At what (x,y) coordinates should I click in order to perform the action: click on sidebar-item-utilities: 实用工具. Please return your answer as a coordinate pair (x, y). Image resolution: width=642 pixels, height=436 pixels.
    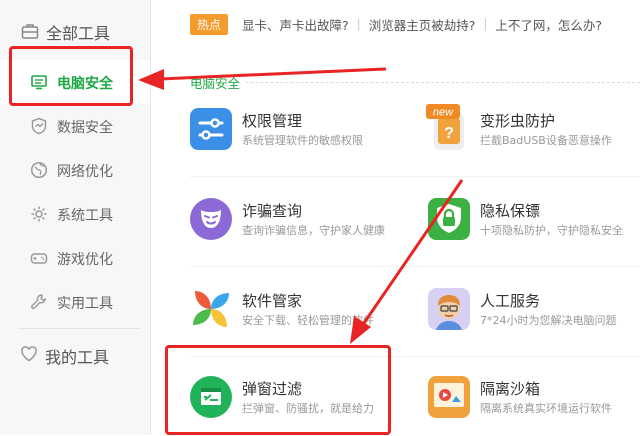
    Looking at the image, I should click on (75, 302).